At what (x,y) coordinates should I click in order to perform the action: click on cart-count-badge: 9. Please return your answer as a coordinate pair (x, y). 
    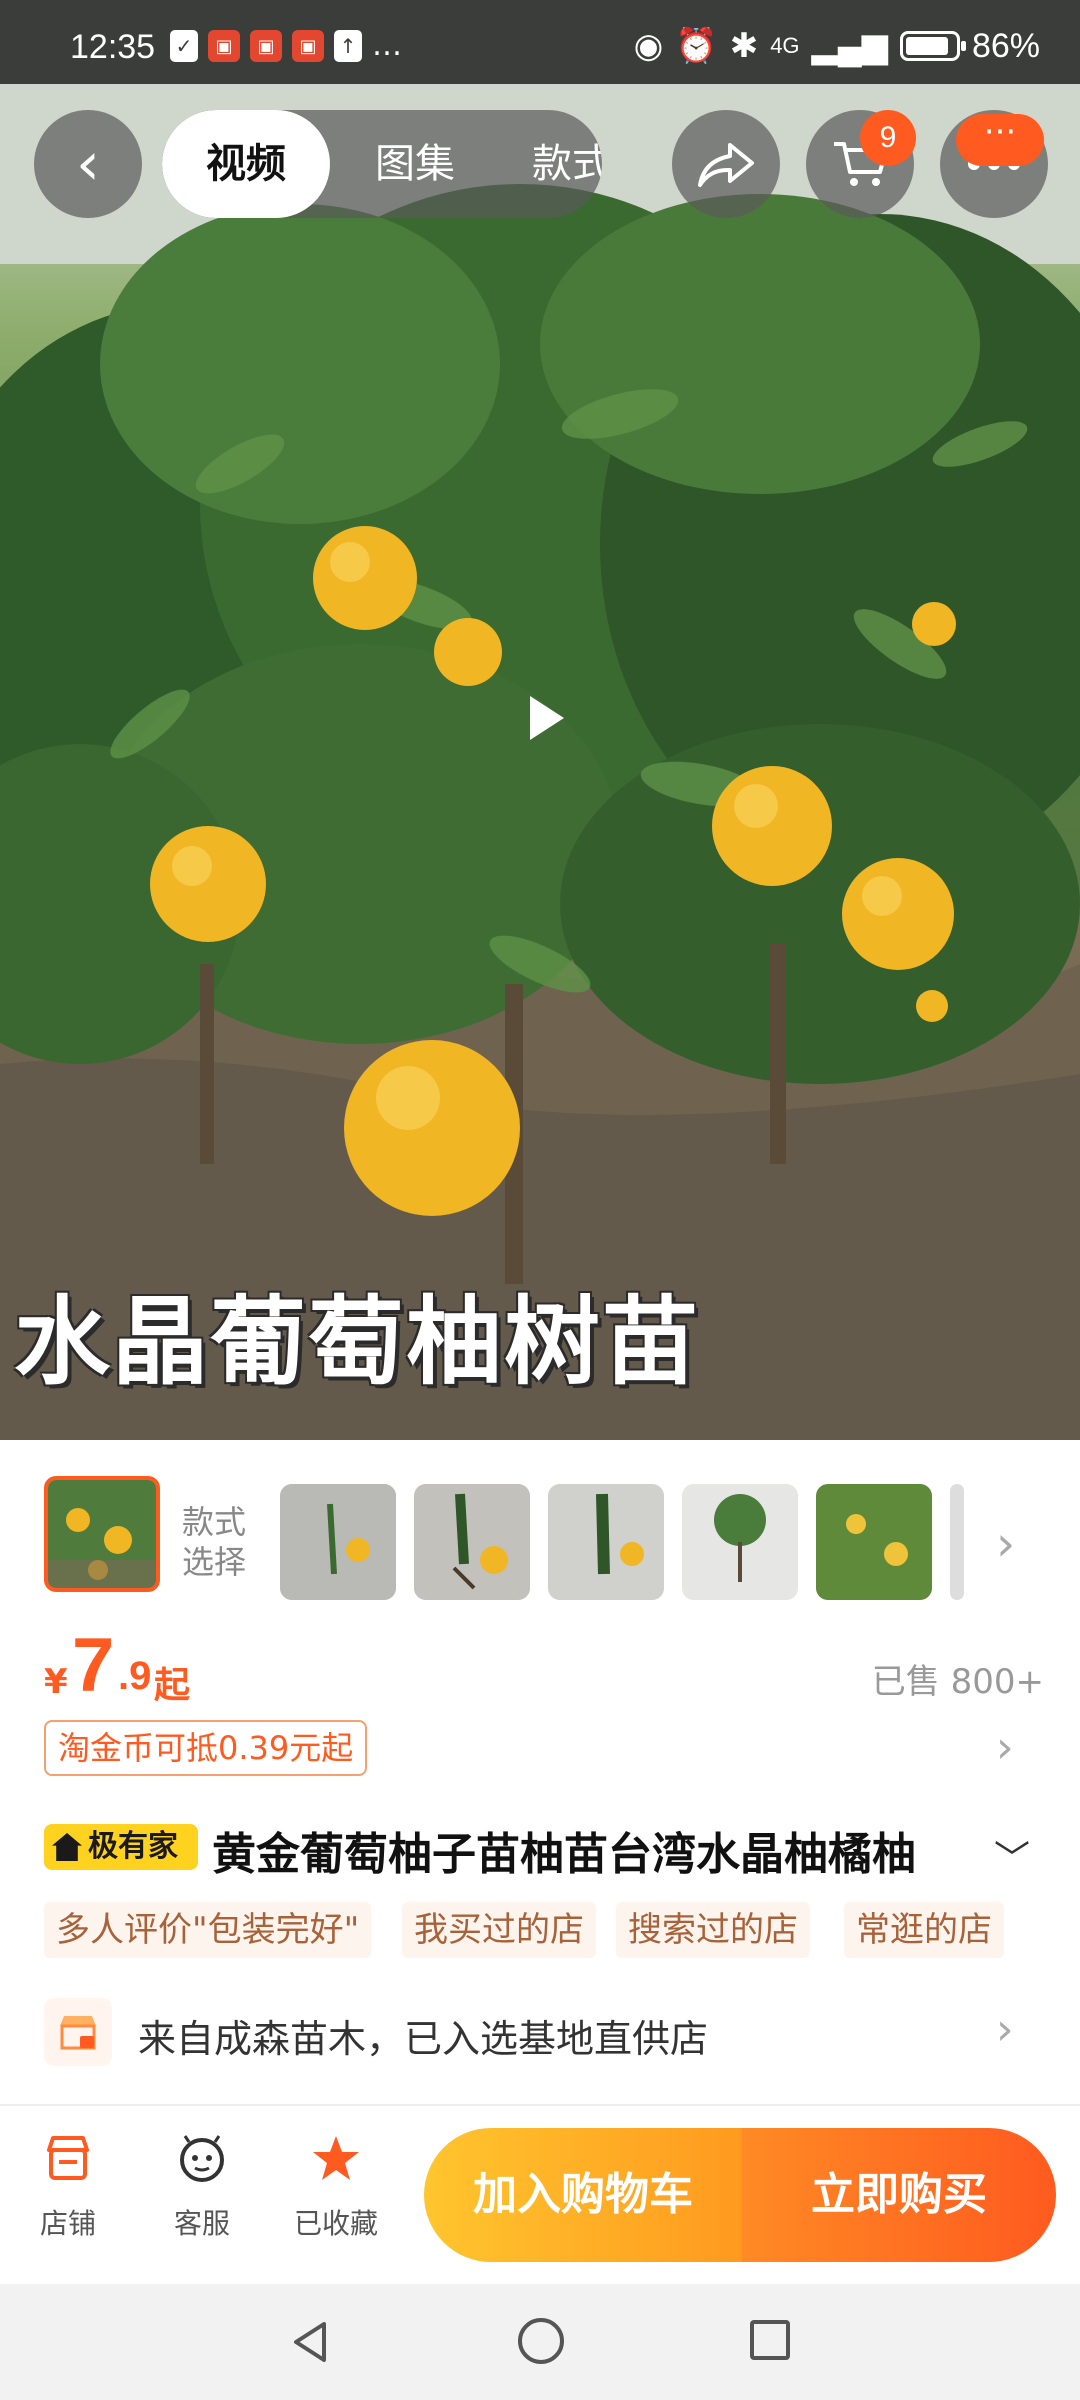
    Looking at the image, I should click on (888, 138).